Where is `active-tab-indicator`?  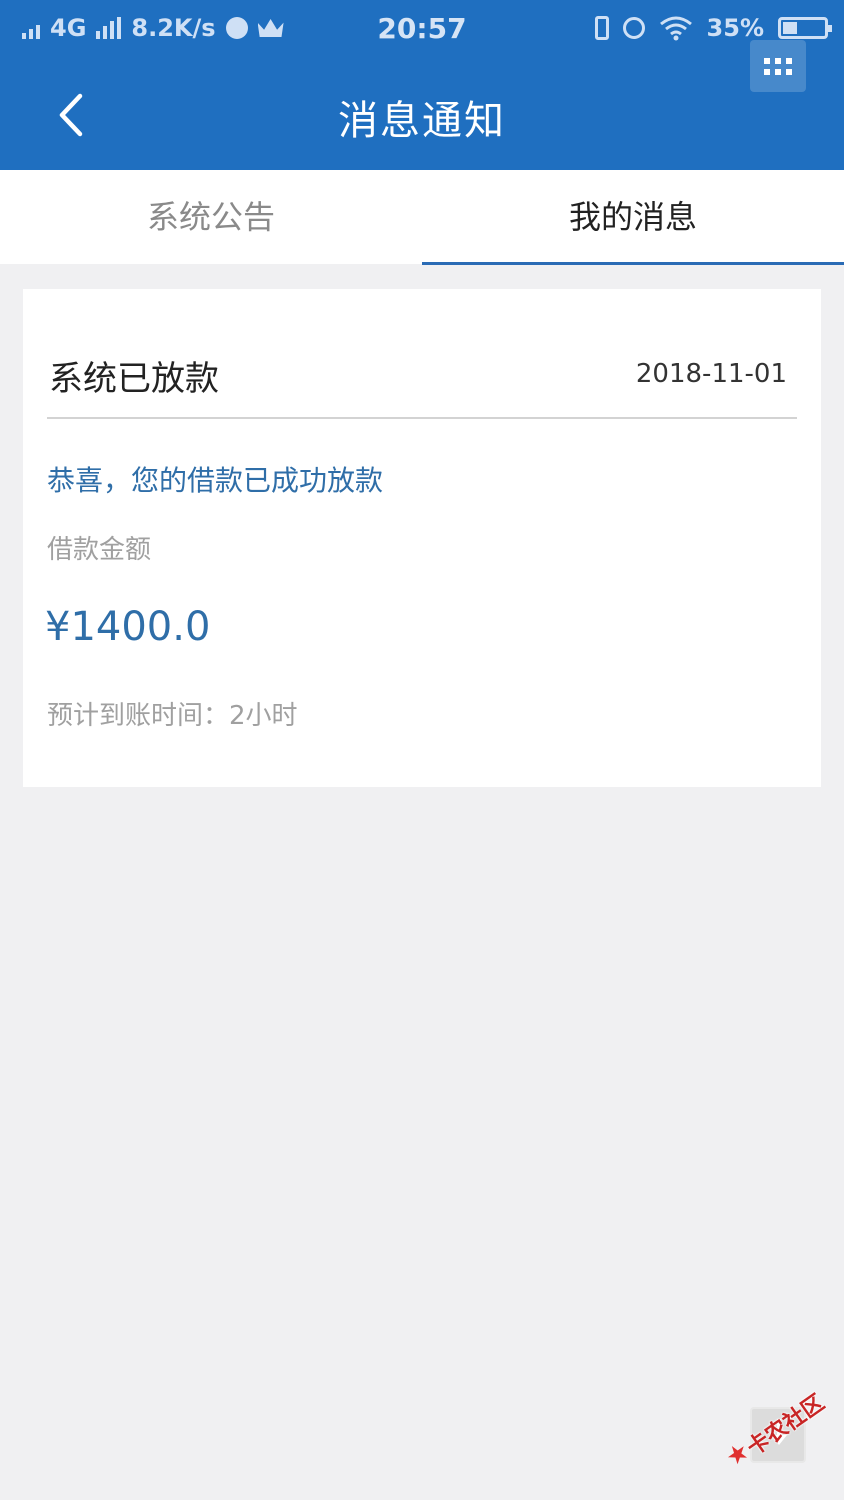 active-tab-indicator is located at coordinates (633, 263).